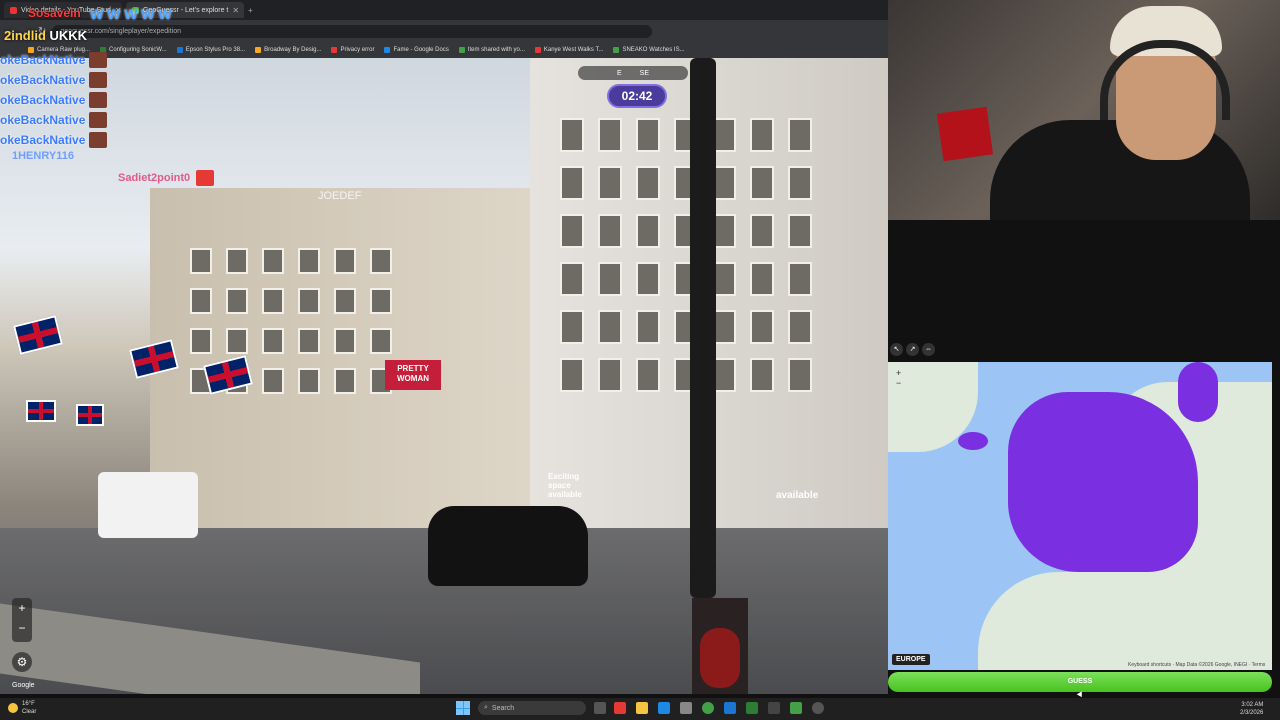  Describe the element at coordinates (235, 10) in the screenshot. I see `close-icon: ✕` at that location.